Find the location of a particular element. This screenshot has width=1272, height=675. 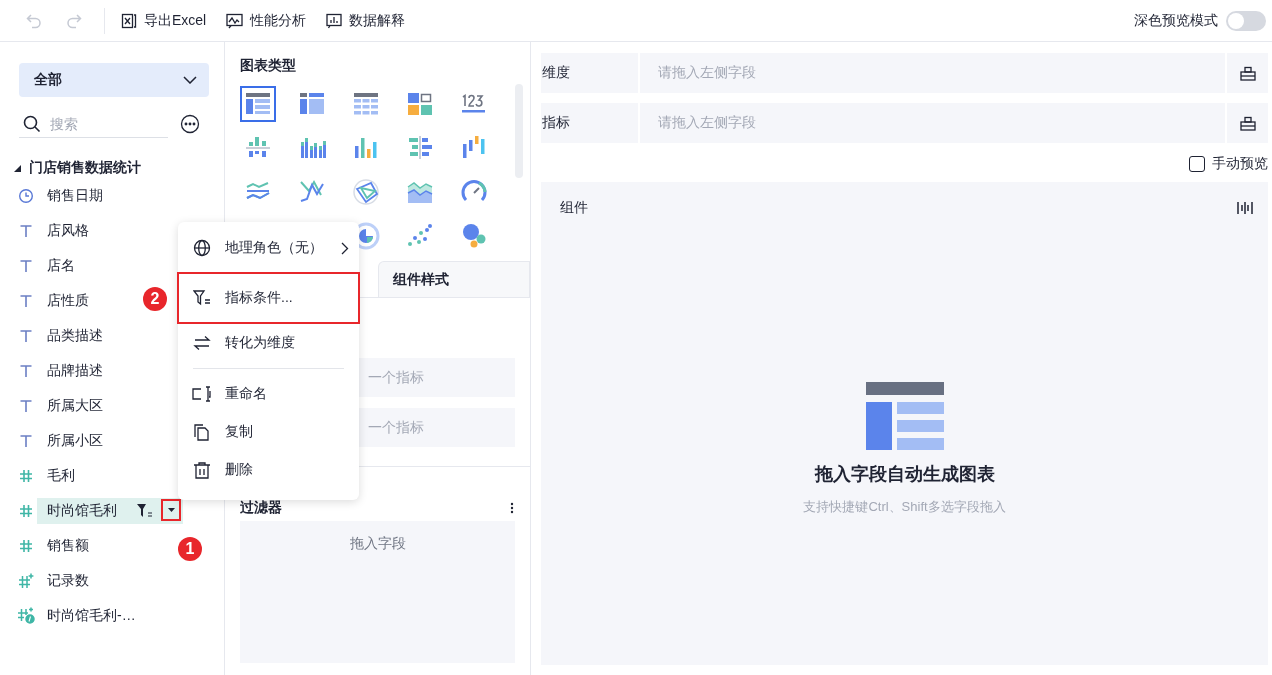

caret-down-icon is located at coordinates (171, 510).